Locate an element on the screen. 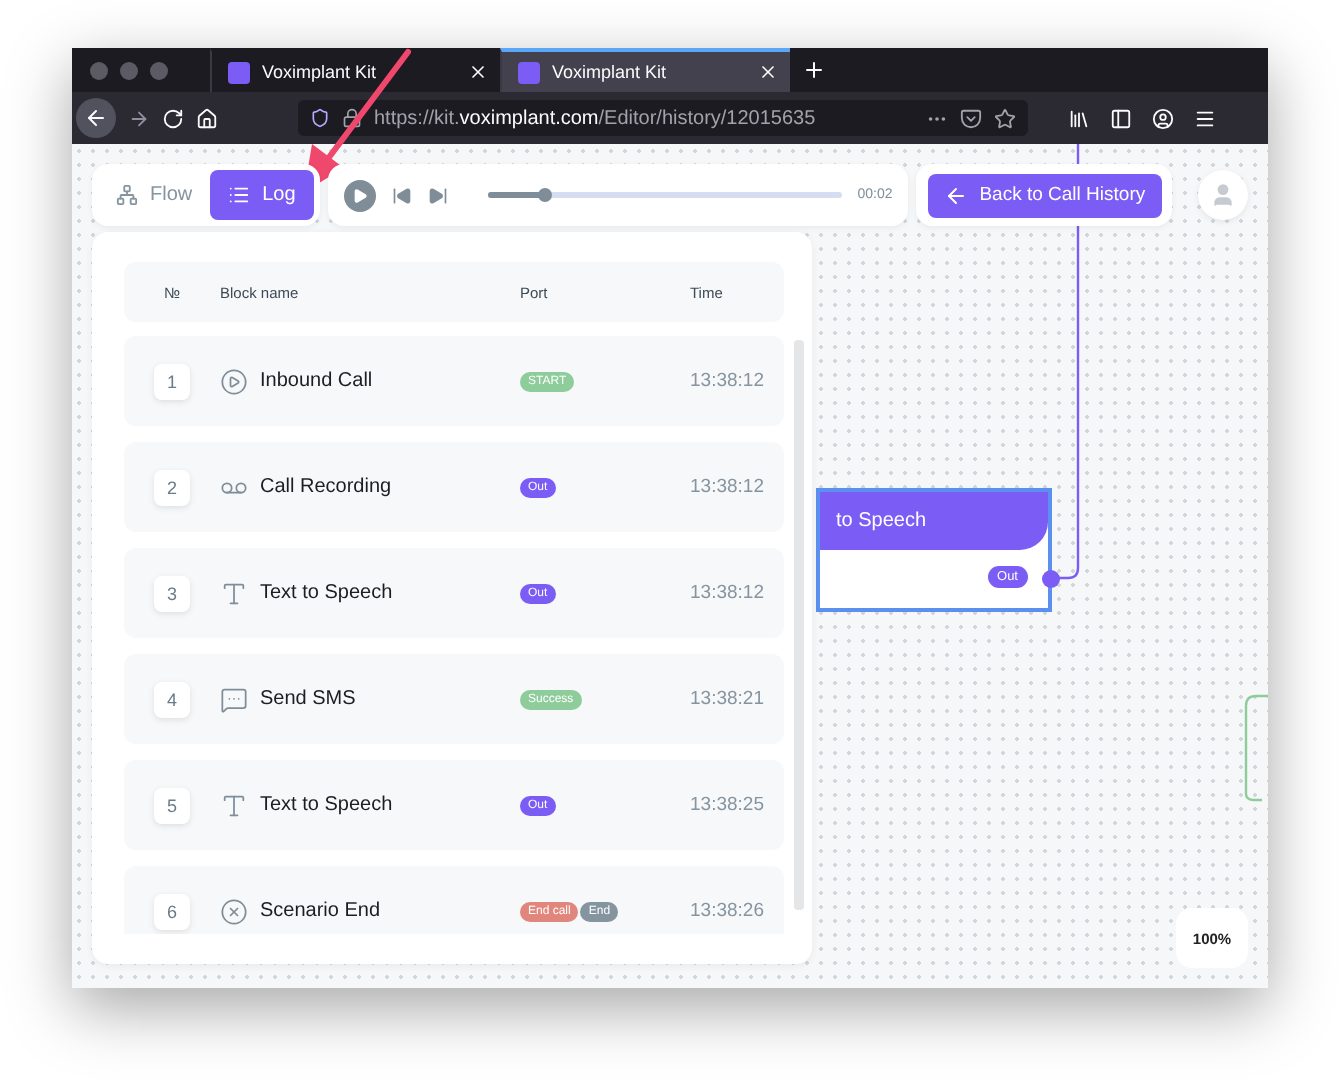 Image resolution: width=1340 pixels, height=1086 pixels. lock-icon is located at coordinates (352, 118).